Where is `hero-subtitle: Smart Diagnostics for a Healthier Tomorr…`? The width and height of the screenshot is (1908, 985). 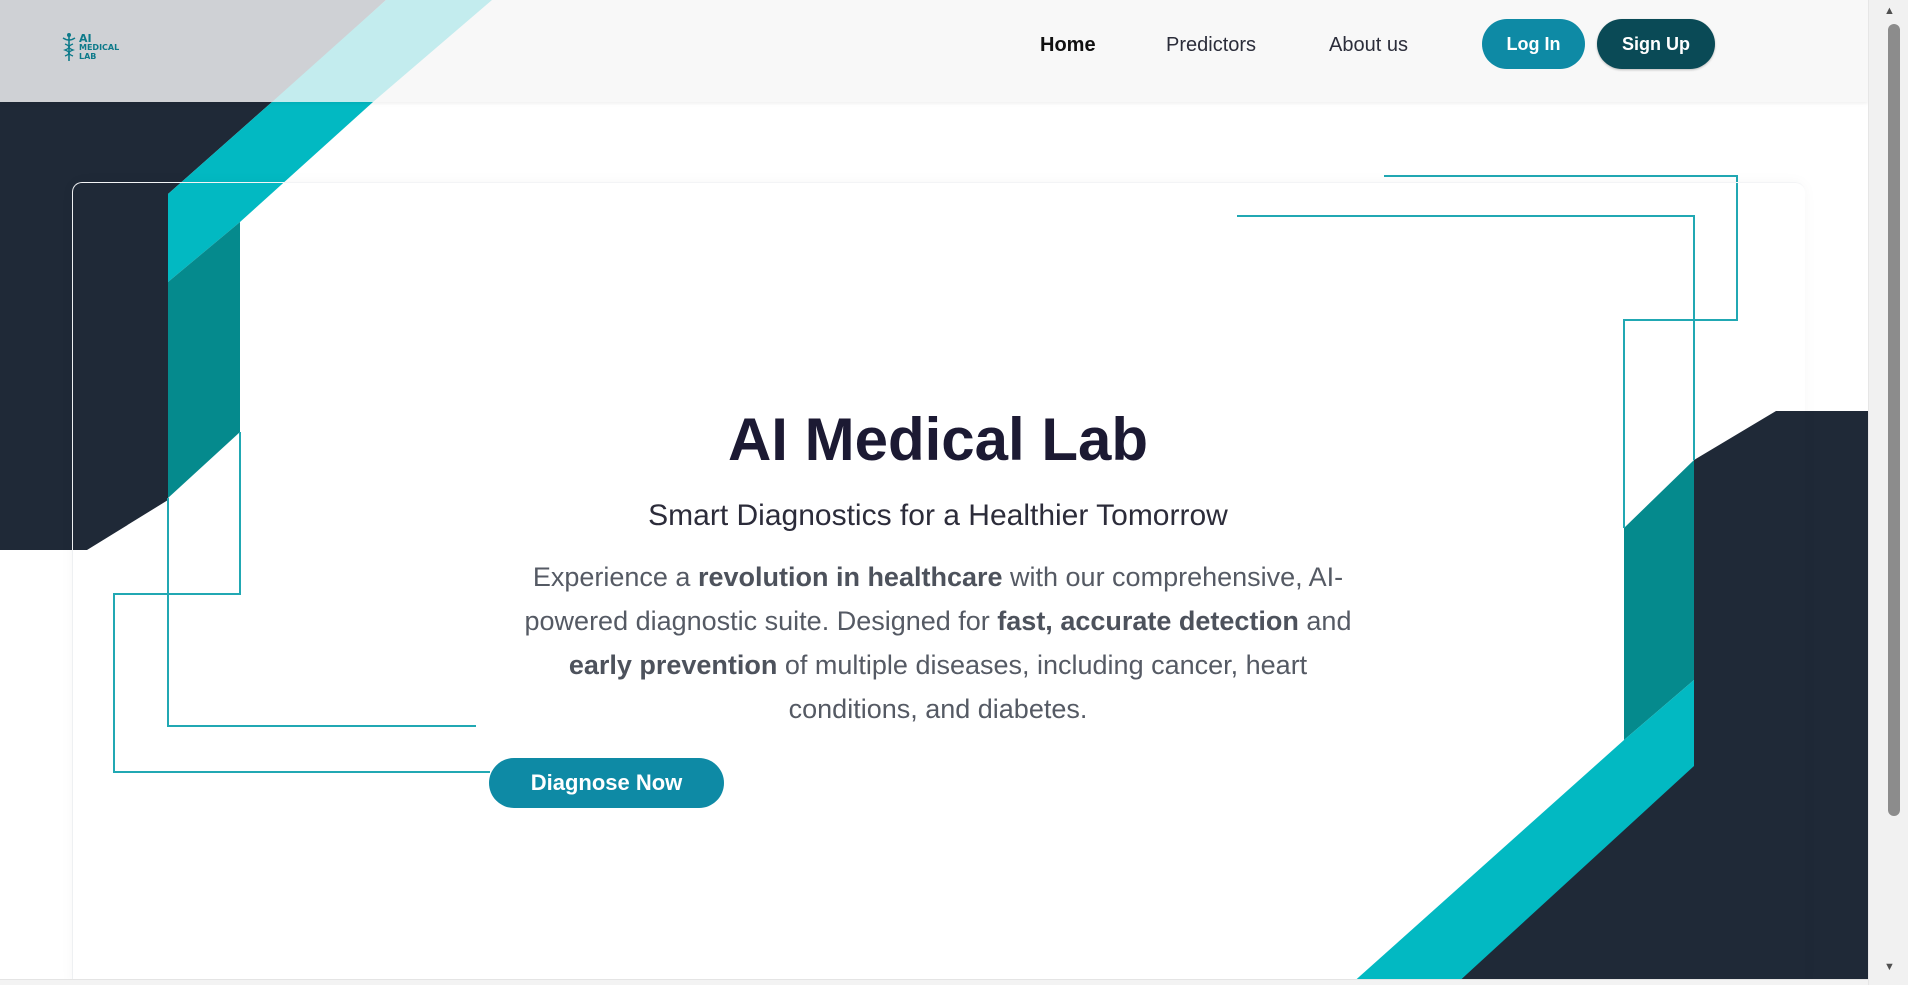
hero-subtitle: Smart Diagnostics for a Healthier Tomorr… is located at coordinates (938, 515).